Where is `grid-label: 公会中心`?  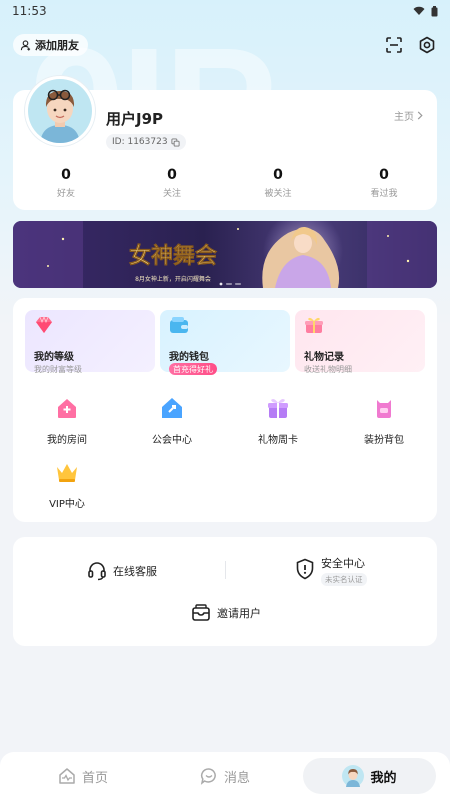
grid-label: 公会中心 is located at coordinates (172, 440).